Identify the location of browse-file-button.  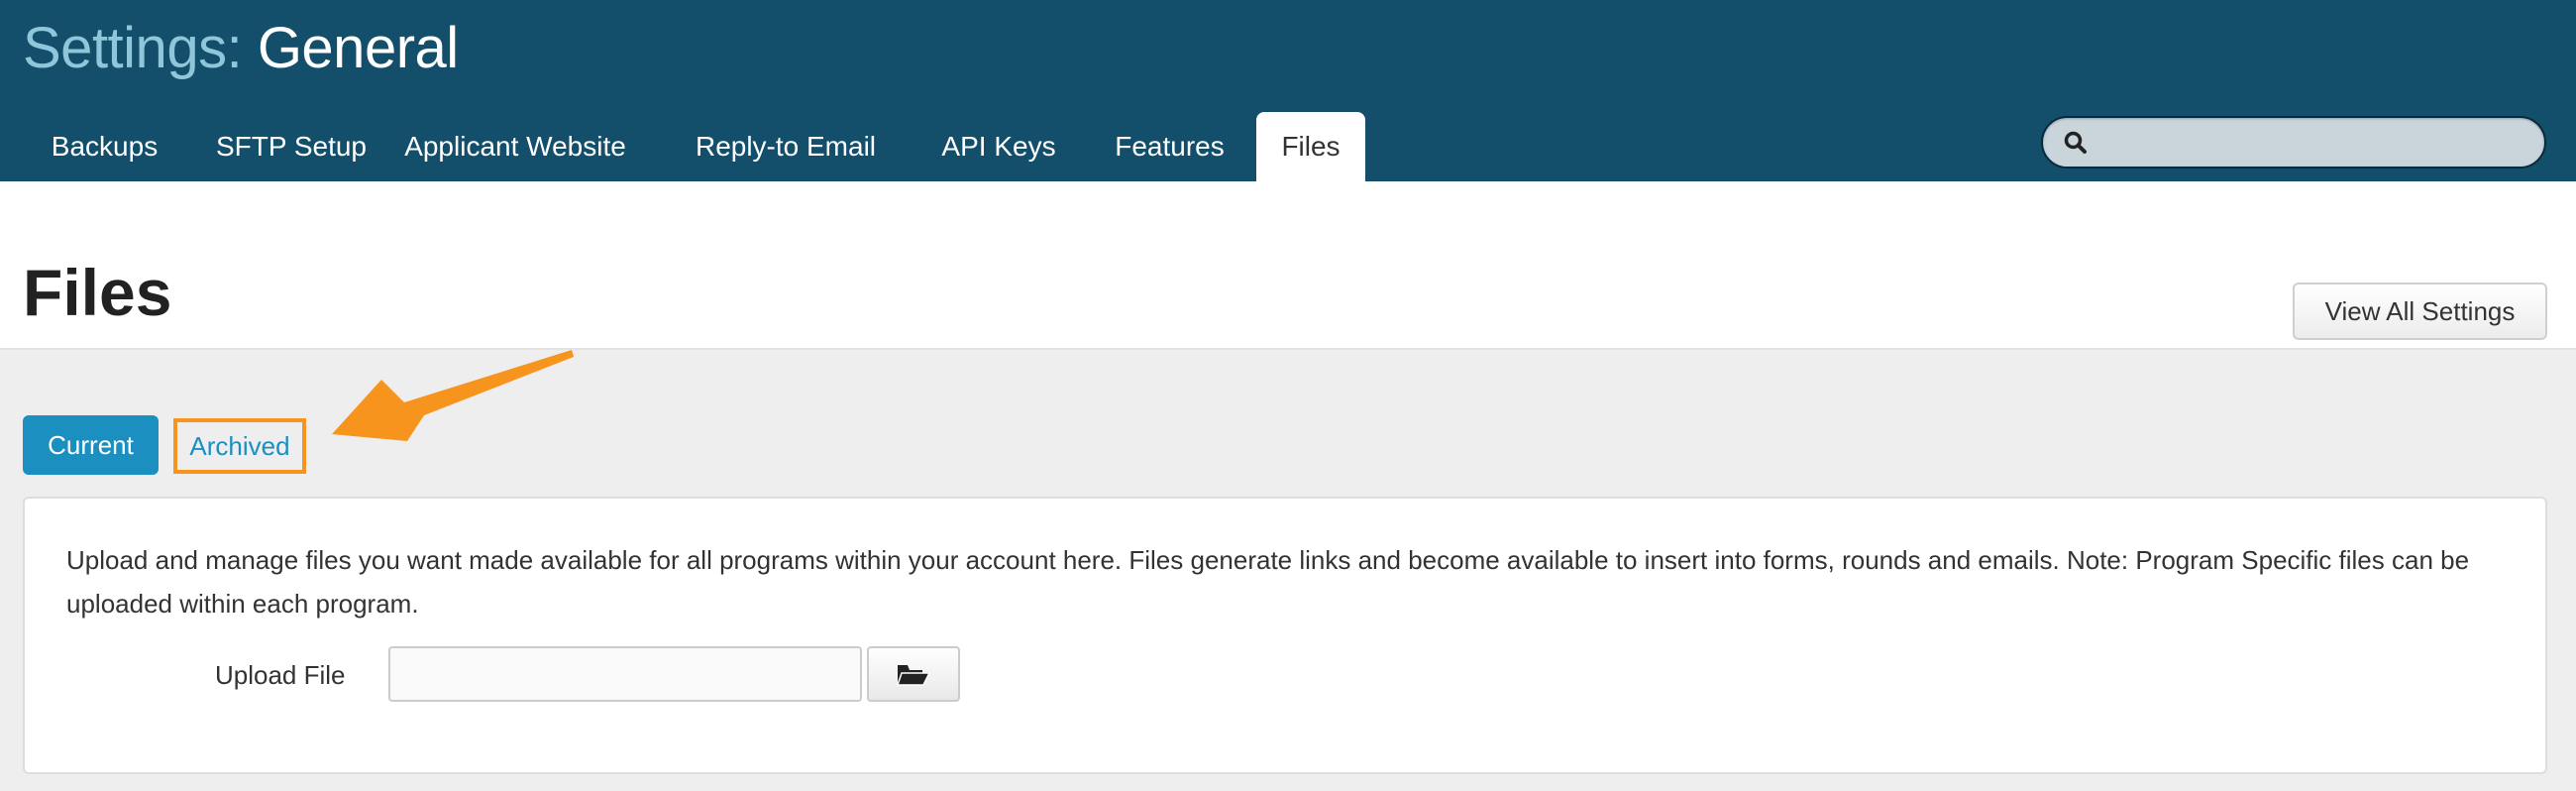
(914, 674).